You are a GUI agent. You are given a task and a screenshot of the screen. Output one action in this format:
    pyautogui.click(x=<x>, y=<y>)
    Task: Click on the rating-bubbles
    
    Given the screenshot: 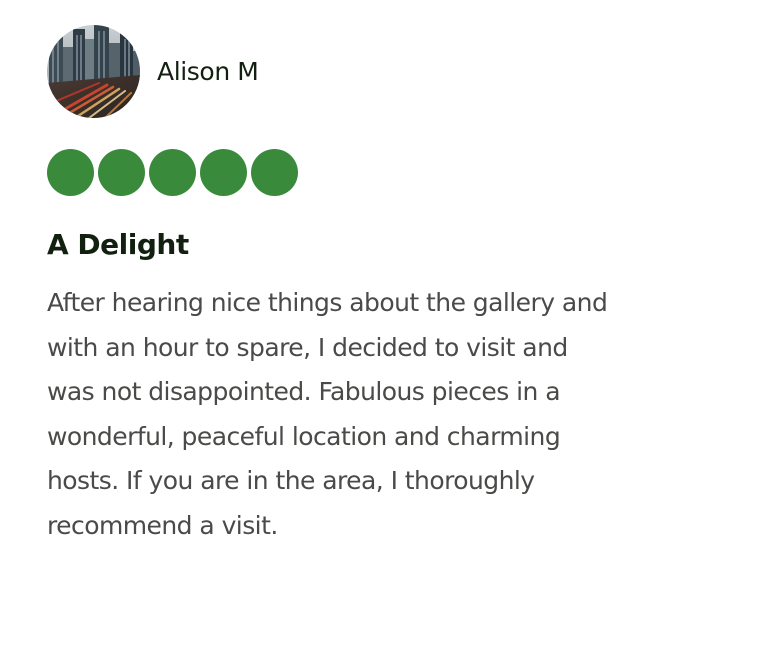 What is the action you would take?
    pyautogui.click(x=172, y=172)
    